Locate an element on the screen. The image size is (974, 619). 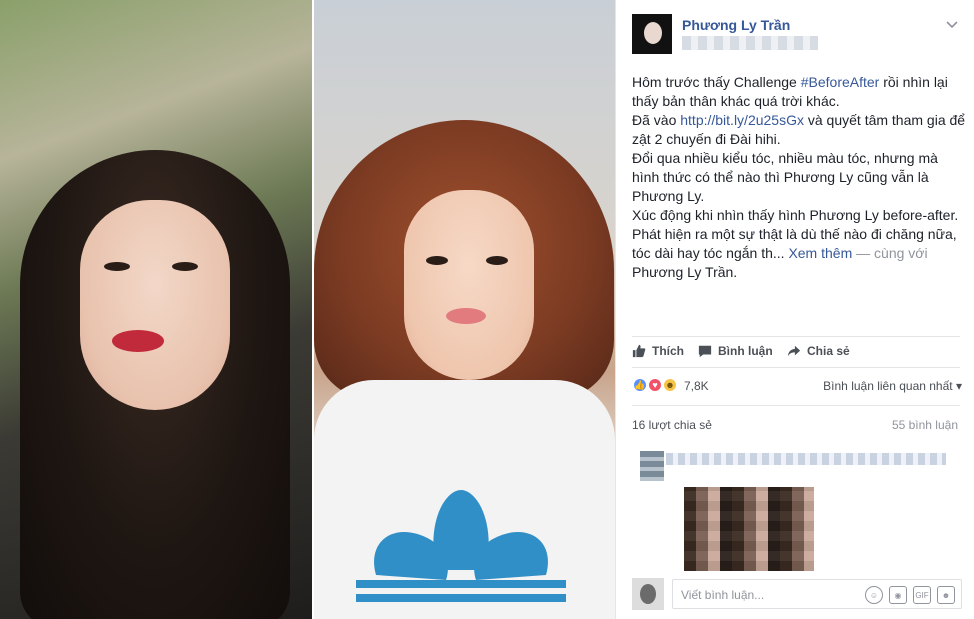
url-link: http://bit.ly/2u25sGx is located at coordinates (742, 120).